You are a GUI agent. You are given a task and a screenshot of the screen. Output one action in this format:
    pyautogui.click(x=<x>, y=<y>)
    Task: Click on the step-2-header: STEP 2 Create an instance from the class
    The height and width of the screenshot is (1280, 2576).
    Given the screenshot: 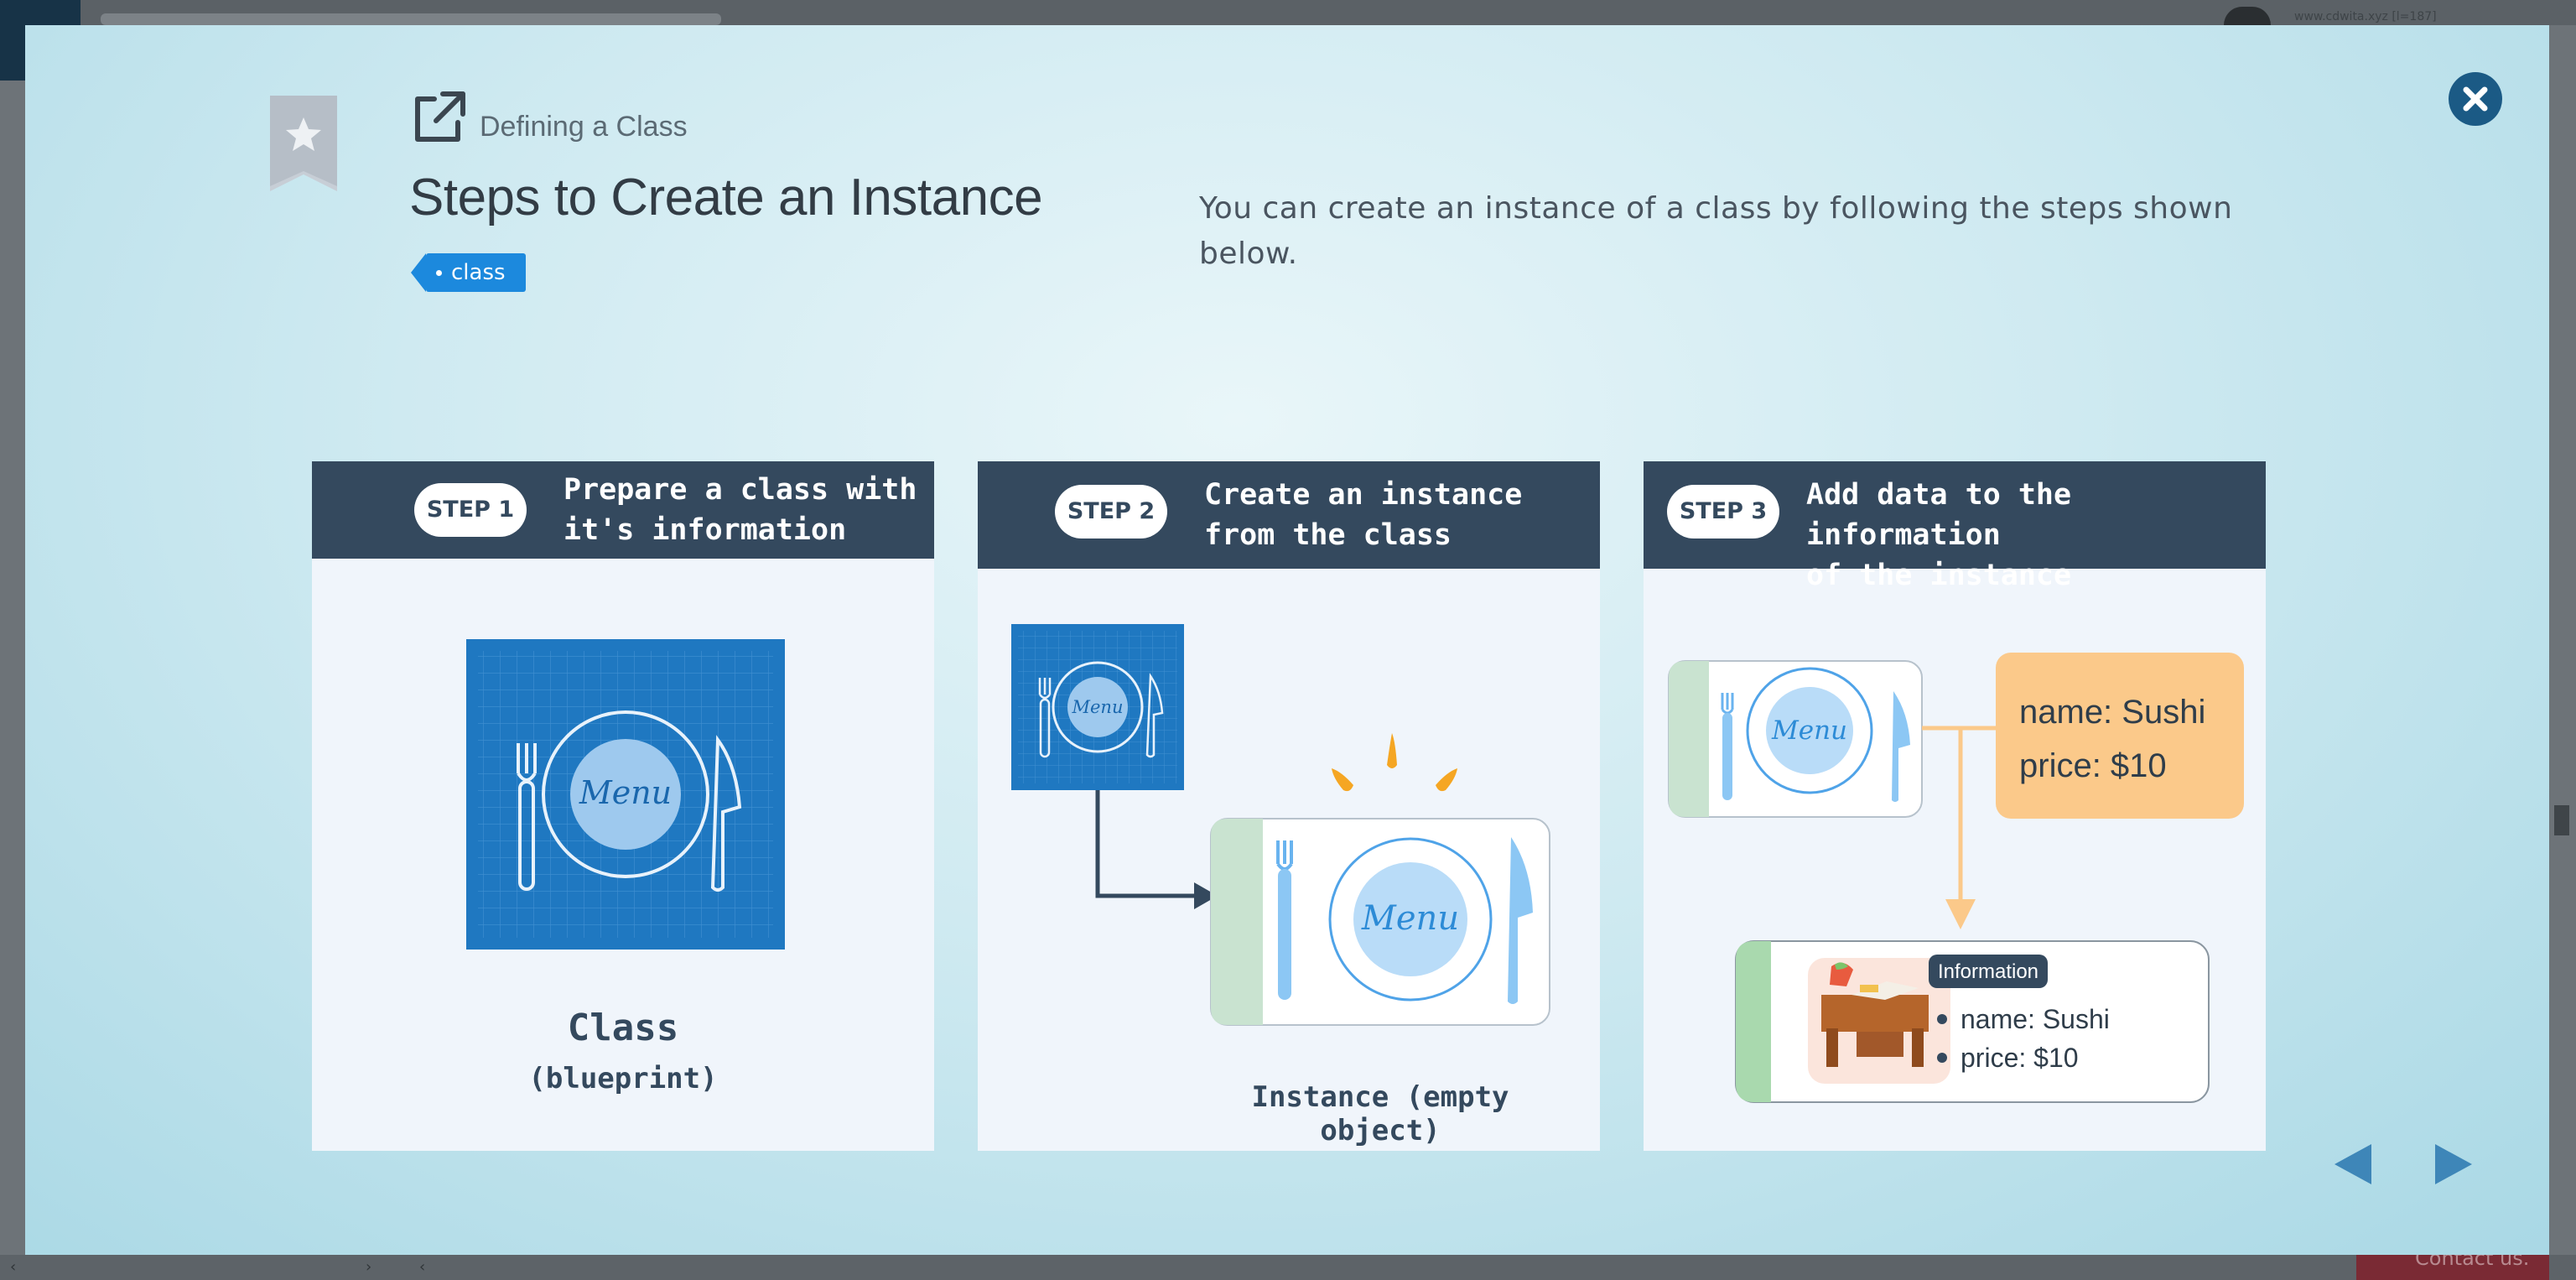 What is the action you would take?
    pyautogui.click(x=1289, y=515)
    